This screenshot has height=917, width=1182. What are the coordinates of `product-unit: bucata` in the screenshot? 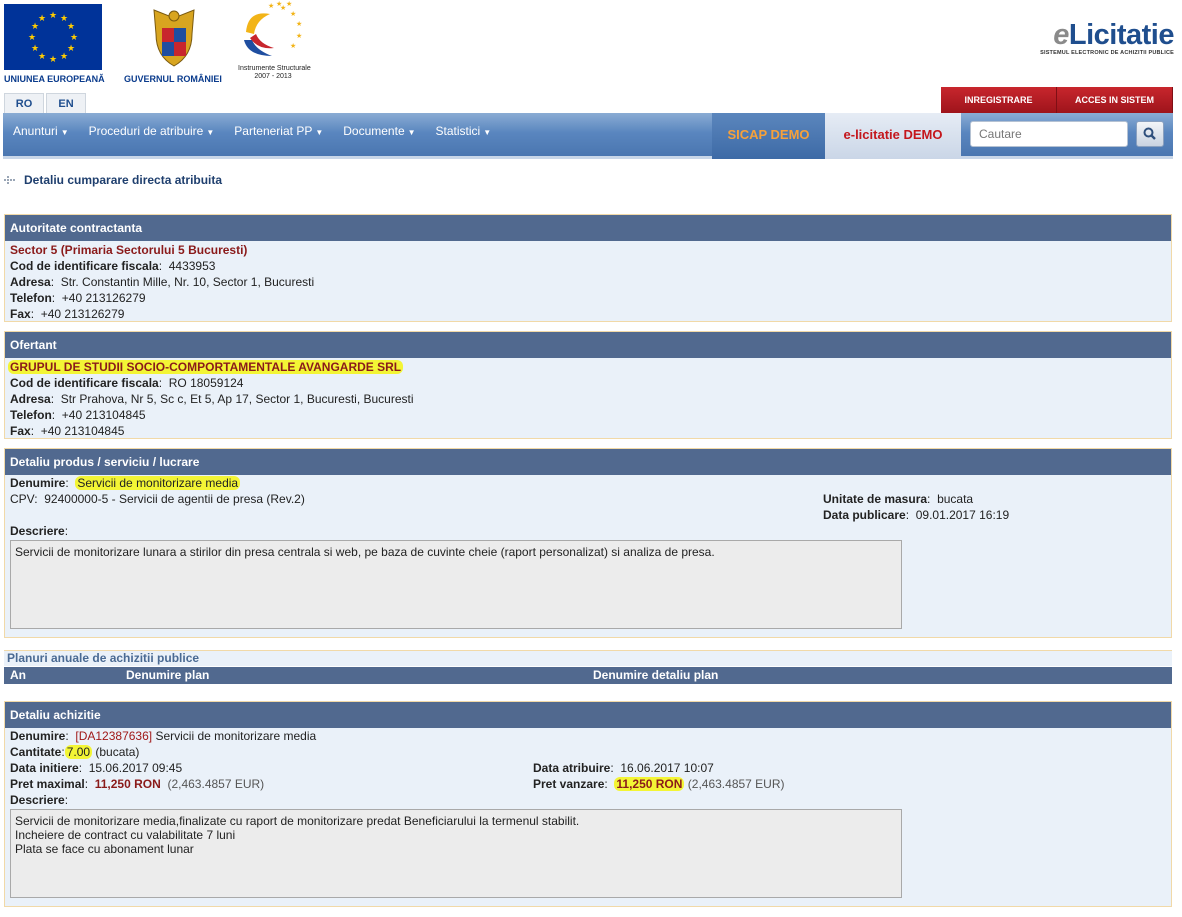 It's located at (955, 499).